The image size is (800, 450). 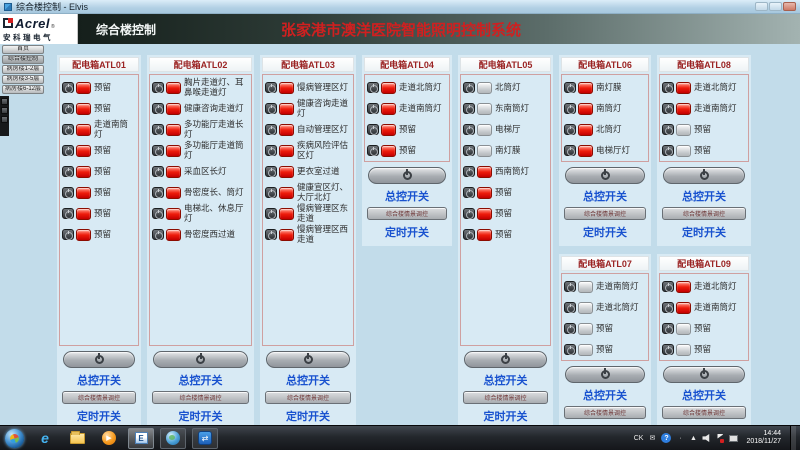 I want to click on action-center-icon, so click(x=720, y=438).